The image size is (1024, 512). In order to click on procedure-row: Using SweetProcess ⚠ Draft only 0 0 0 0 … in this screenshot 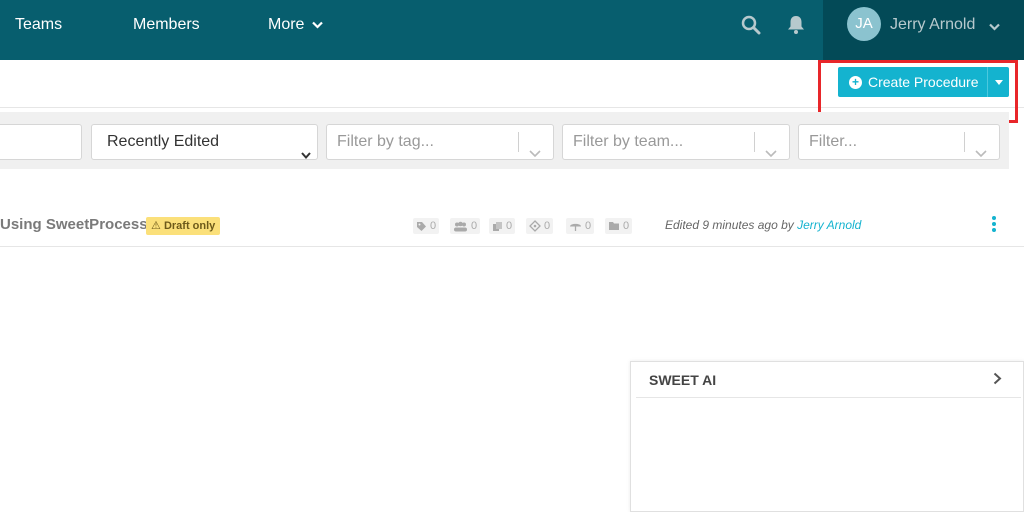, I will do `click(512, 223)`.